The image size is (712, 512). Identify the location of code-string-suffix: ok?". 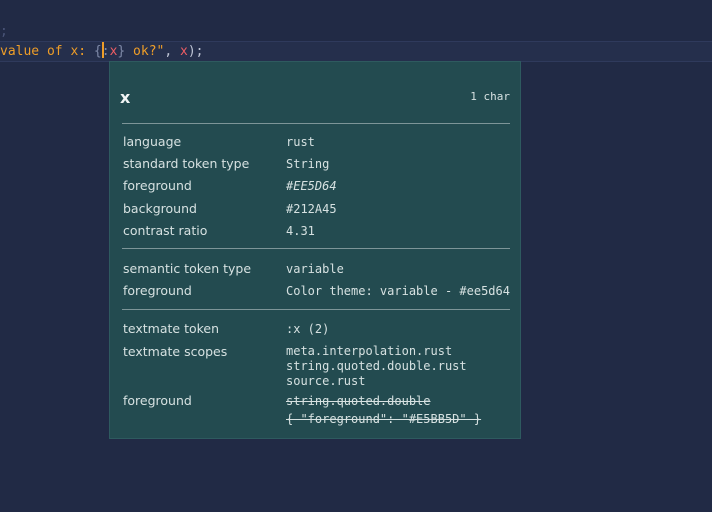
(145, 51).